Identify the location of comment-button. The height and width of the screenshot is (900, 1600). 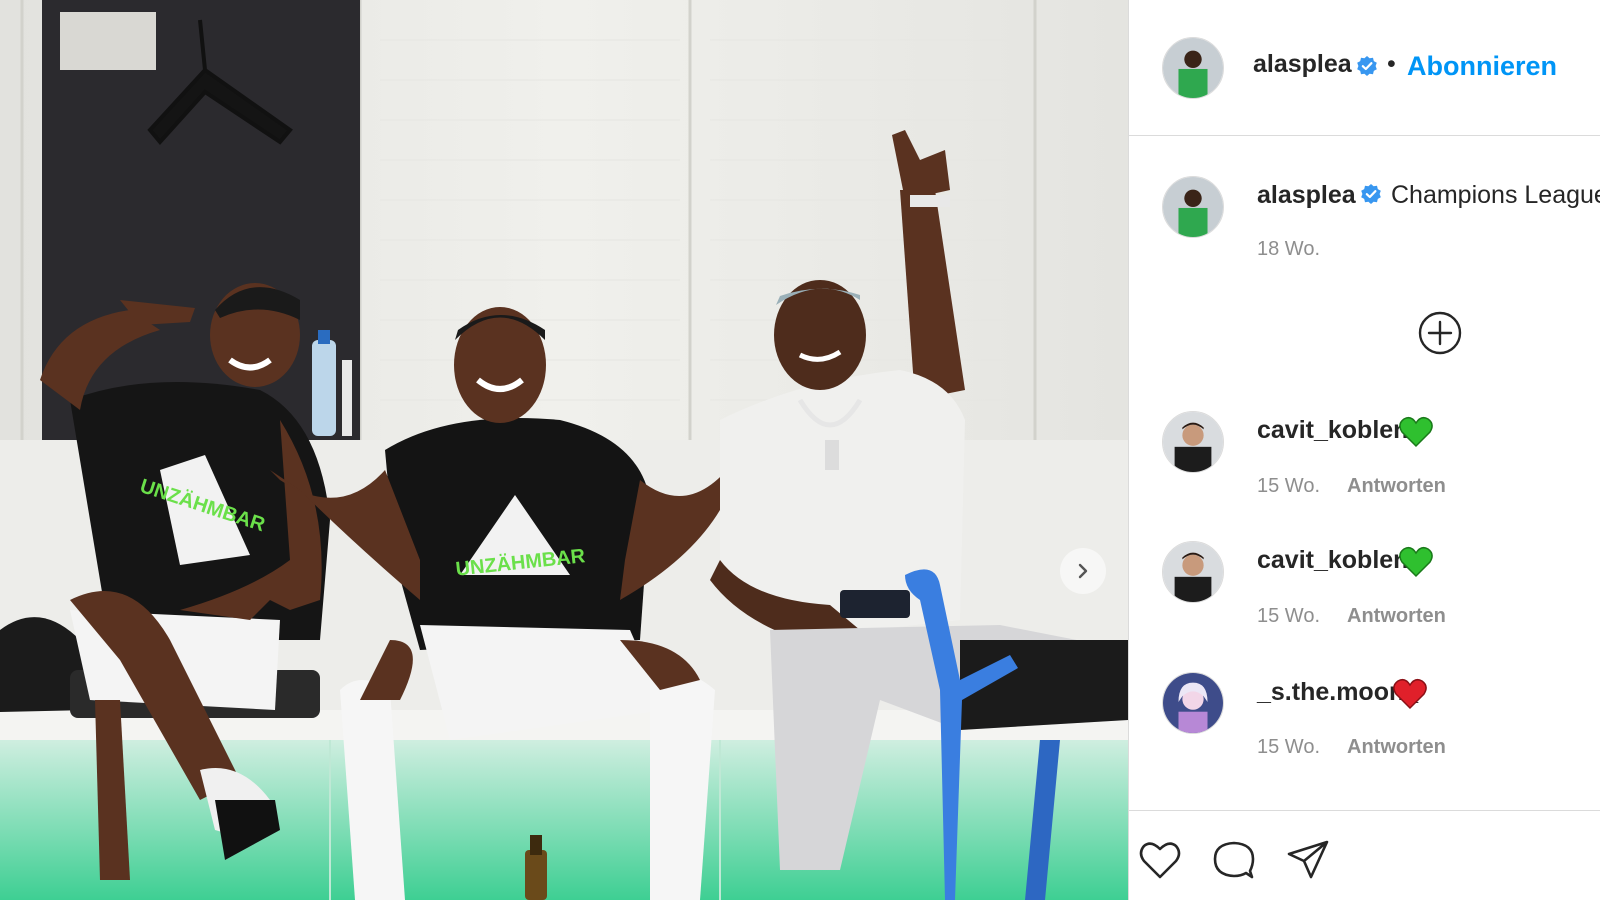
(1234, 860).